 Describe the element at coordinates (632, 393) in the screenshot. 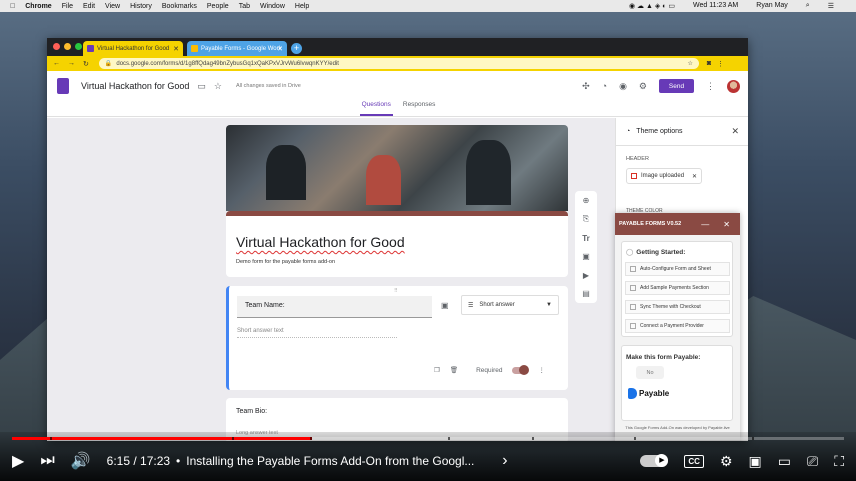

I see `payable-logo-icon` at that location.